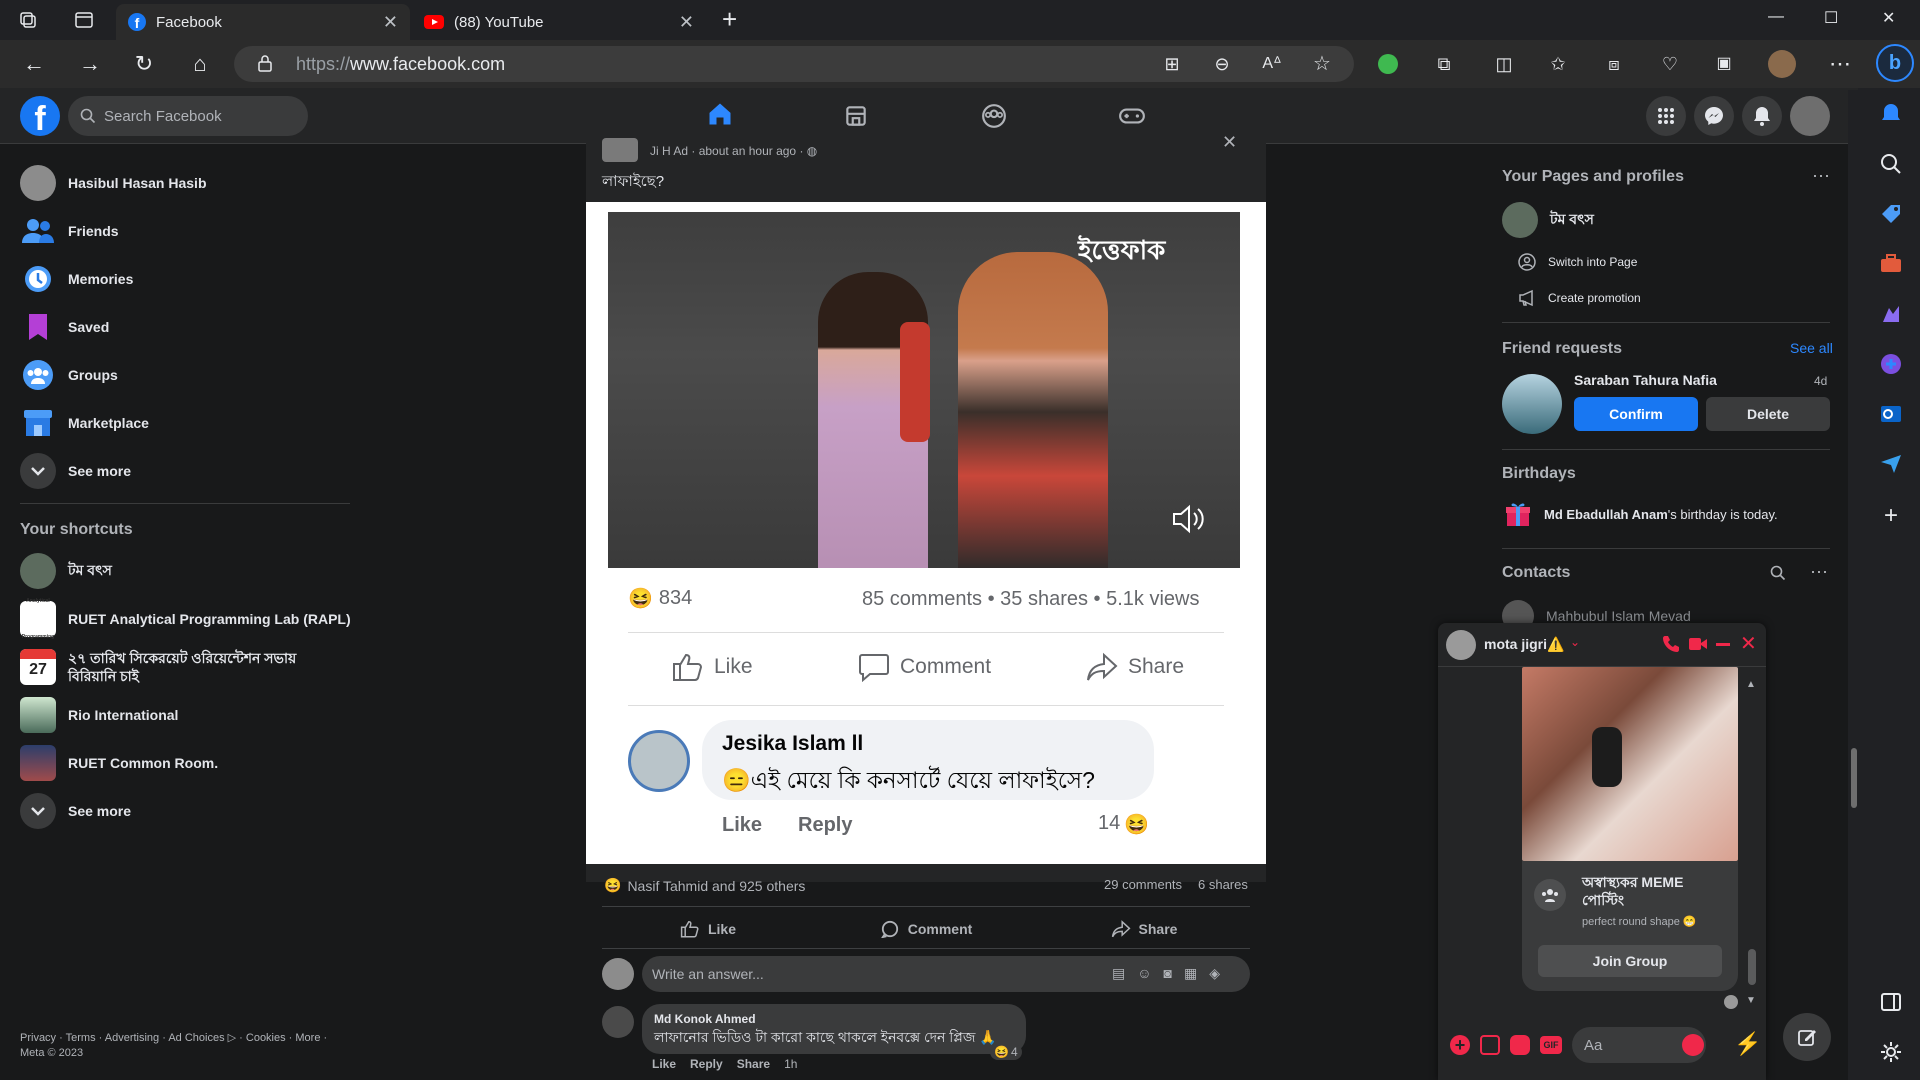  I want to click on sidebar-settings-icon, so click(1891, 1052).